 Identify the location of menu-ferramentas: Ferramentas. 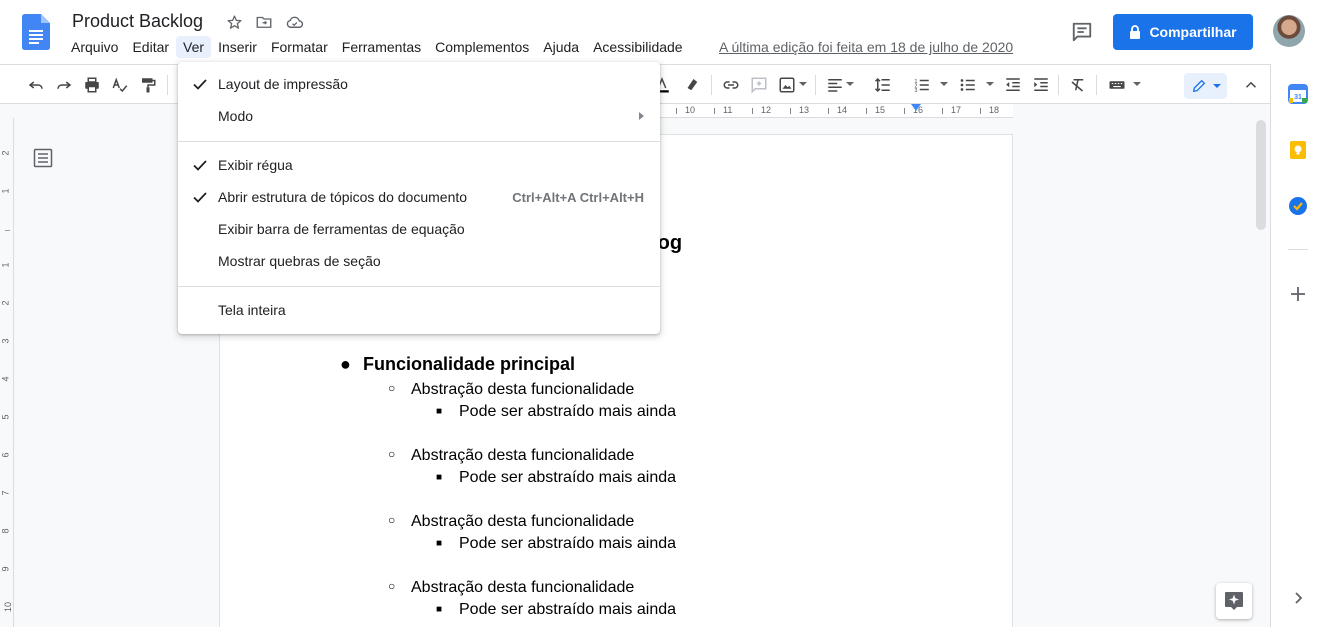
(381, 47).